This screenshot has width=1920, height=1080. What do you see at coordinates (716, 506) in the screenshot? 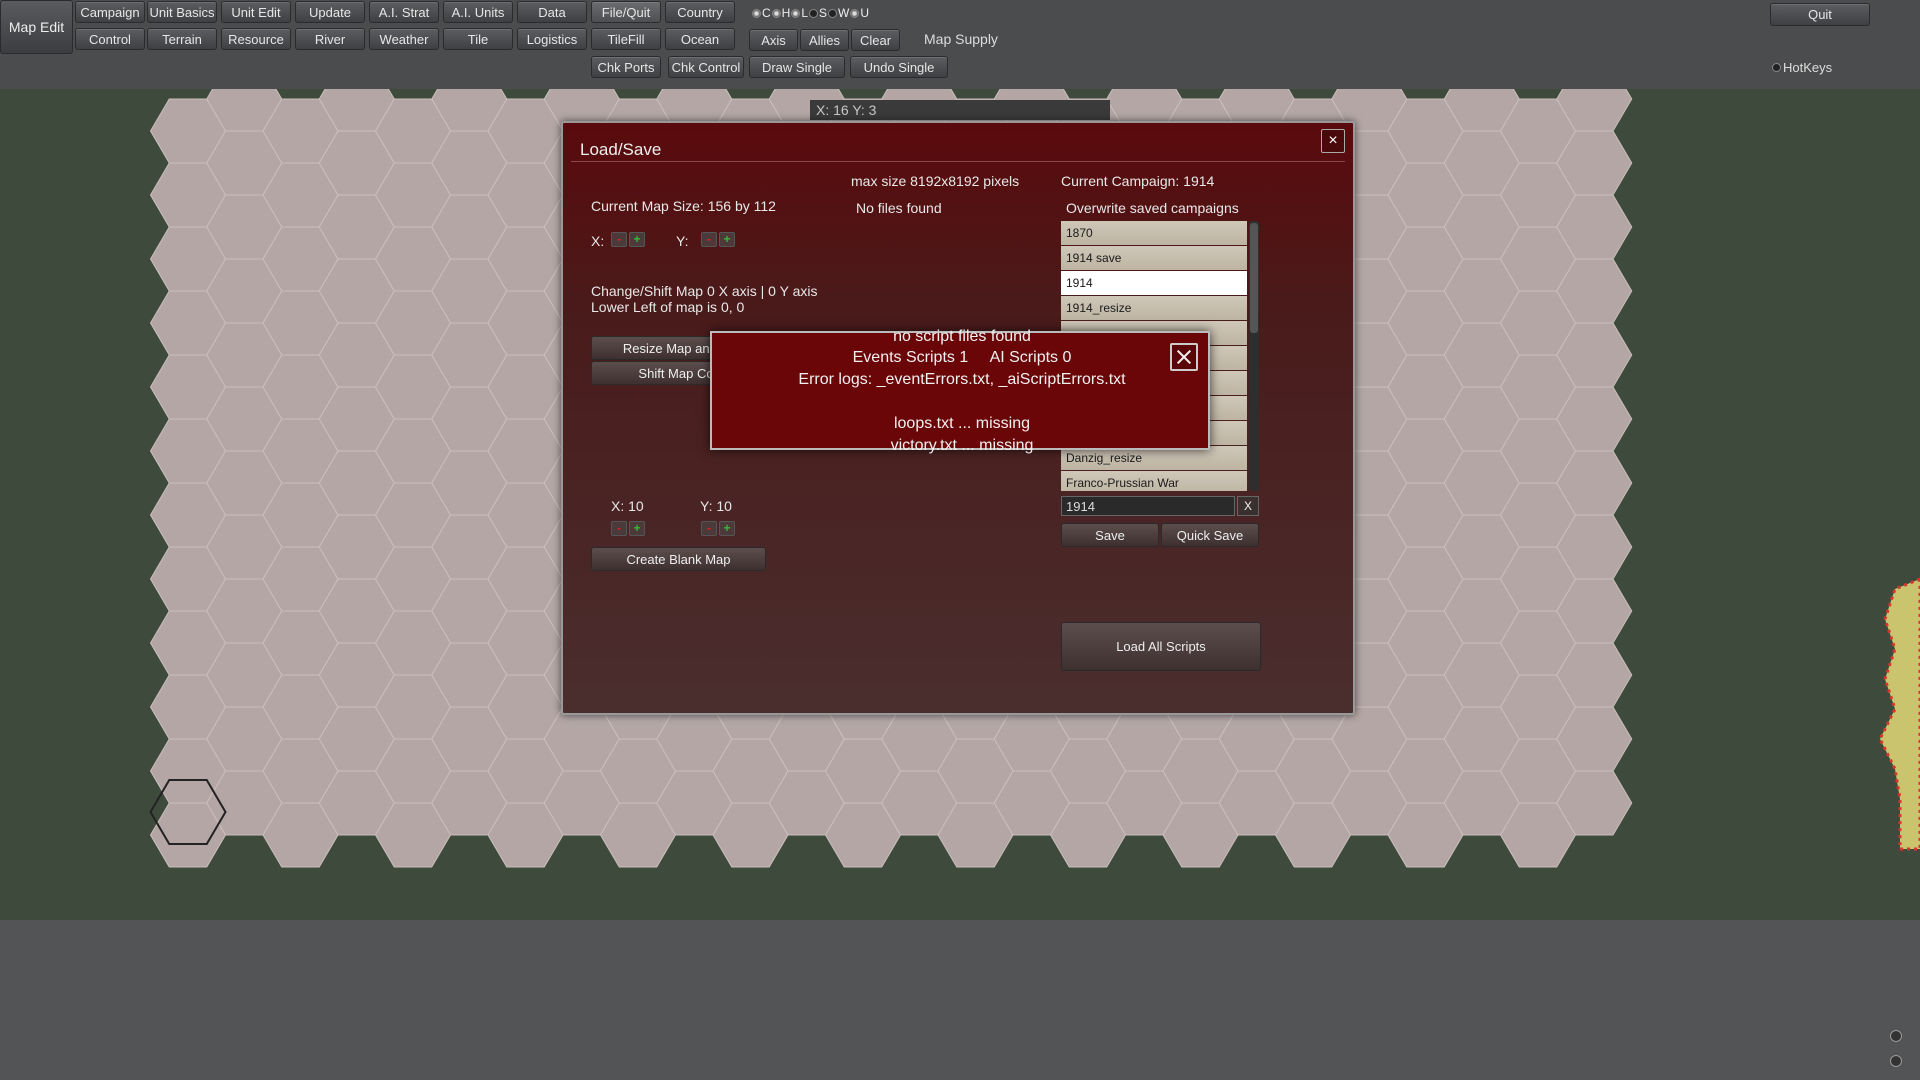
I see `y10-label: Y: 10` at bounding box center [716, 506].